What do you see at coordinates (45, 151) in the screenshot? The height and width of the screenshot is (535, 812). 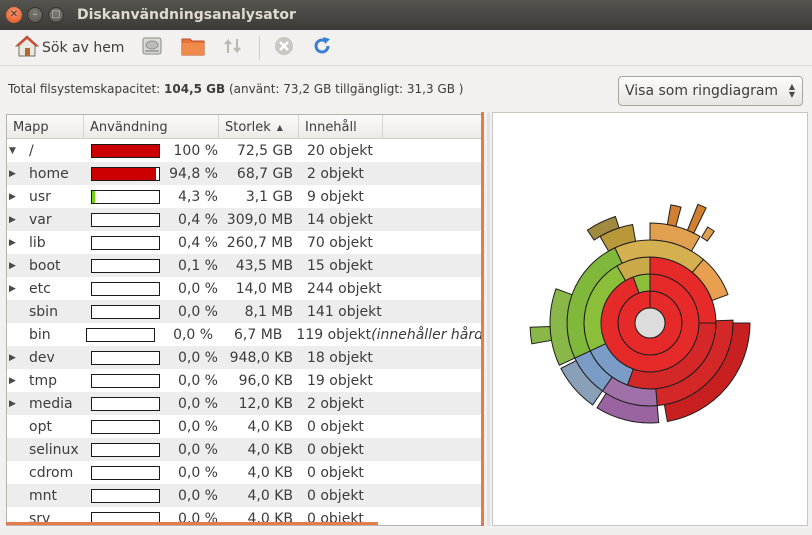 I see `row-folder-cell: ▼ /` at bounding box center [45, 151].